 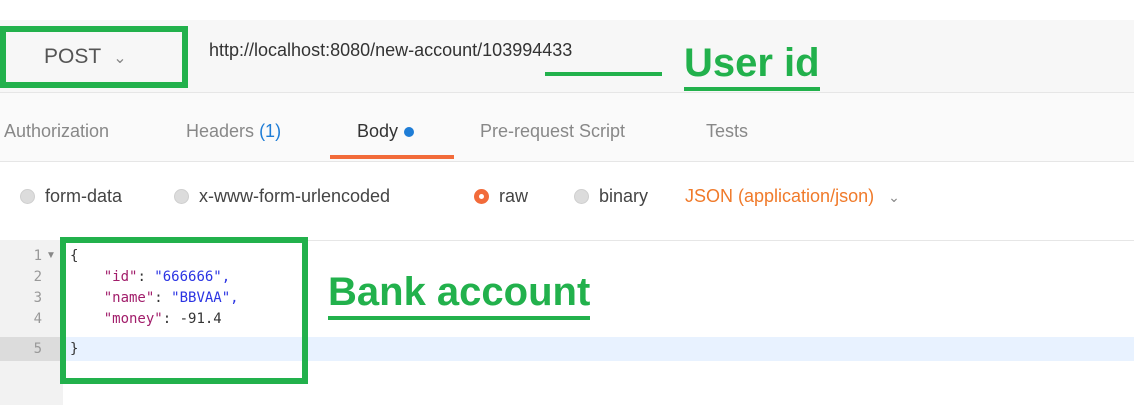 What do you see at coordinates (56, 131) in the screenshot?
I see `tab-authorization: Authorization` at bounding box center [56, 131].